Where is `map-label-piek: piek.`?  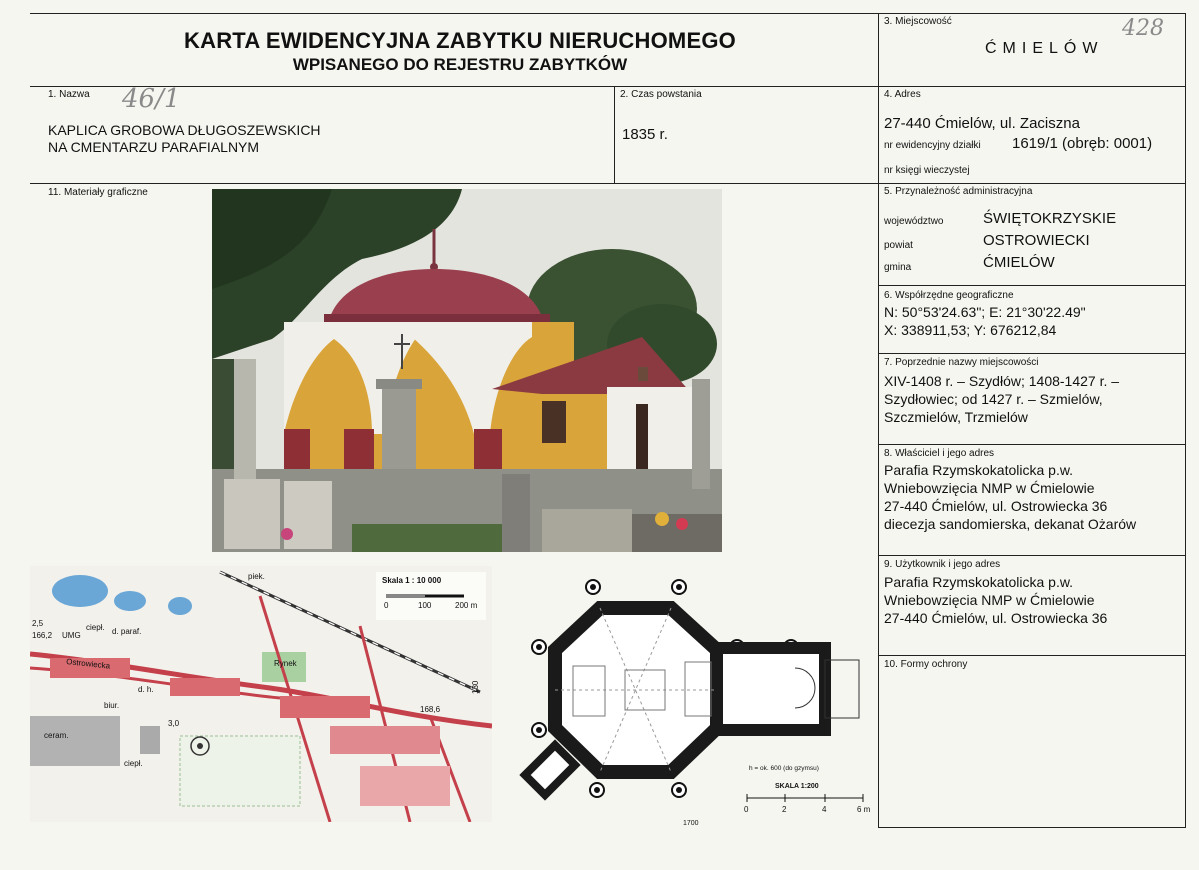
map-label-piek: piek. is located at coordinates (256, 576).